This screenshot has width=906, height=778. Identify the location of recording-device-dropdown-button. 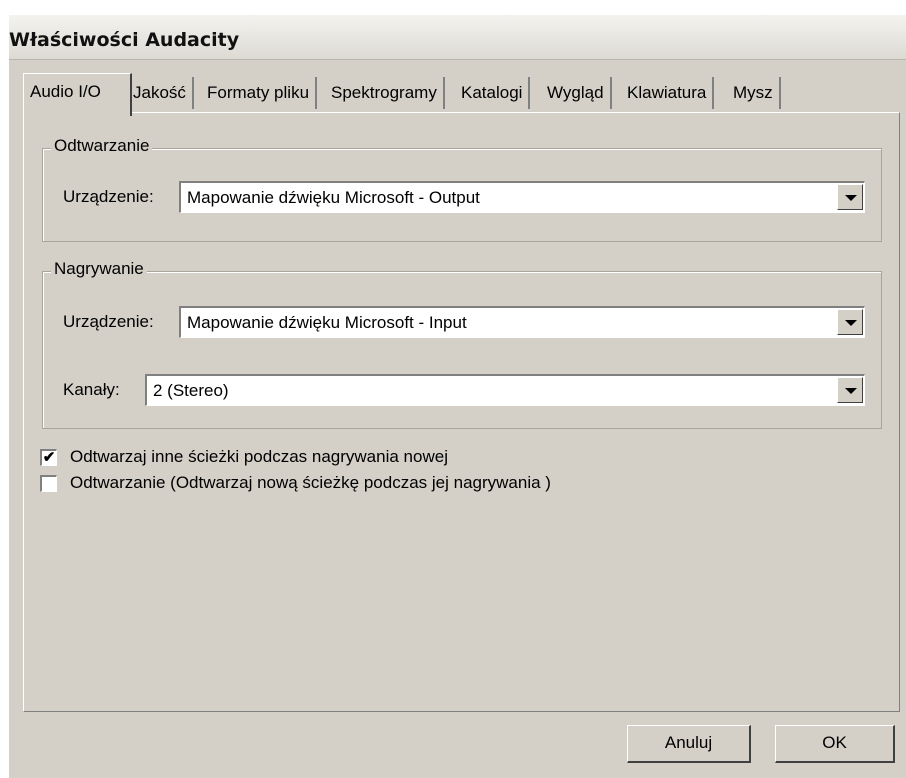
(850, 322).